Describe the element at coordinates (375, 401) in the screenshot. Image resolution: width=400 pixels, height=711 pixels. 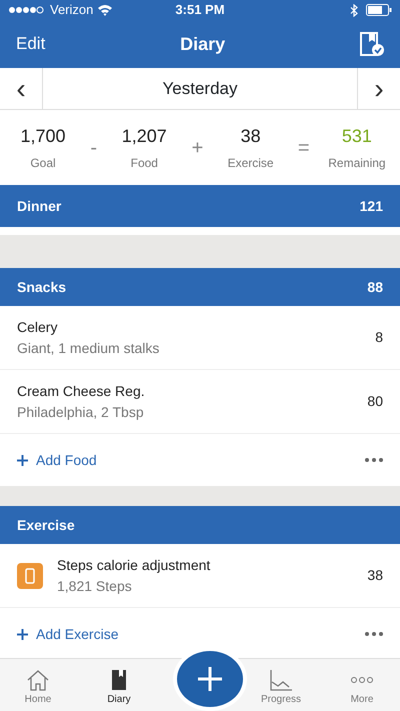
I see `entry-calories: 80` at that location.